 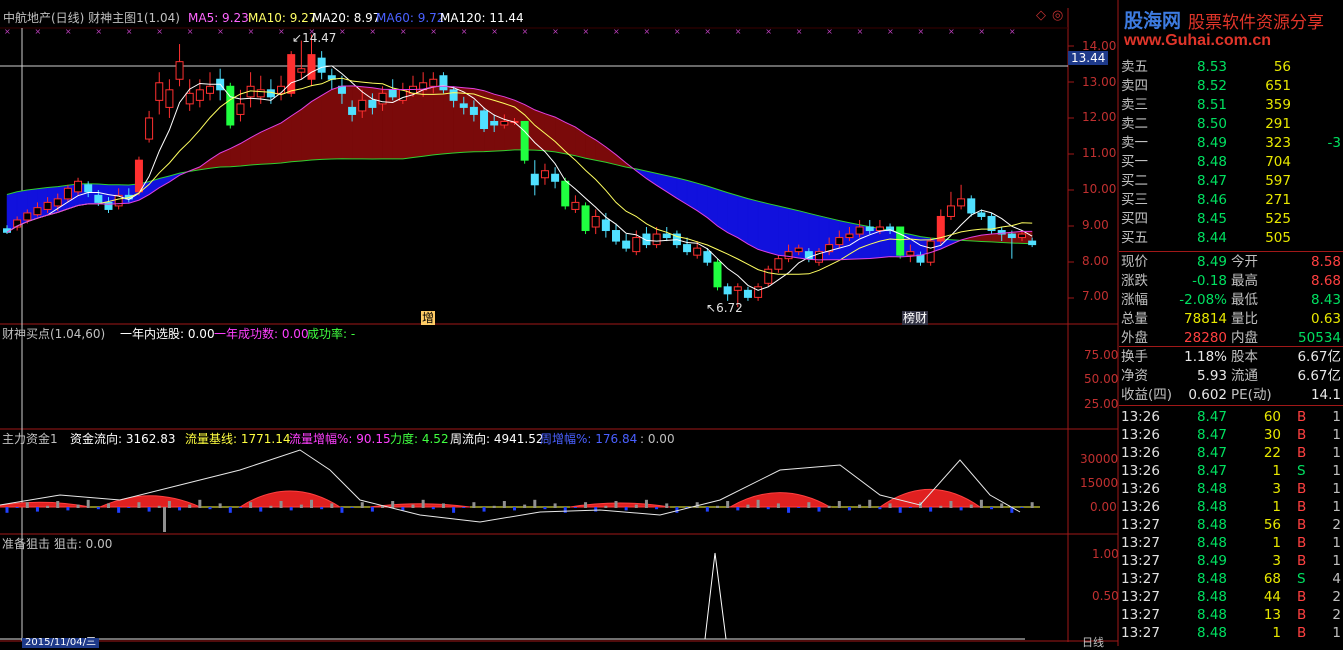 I want to click on order-volume: 291, so click(x=1278, y=124).